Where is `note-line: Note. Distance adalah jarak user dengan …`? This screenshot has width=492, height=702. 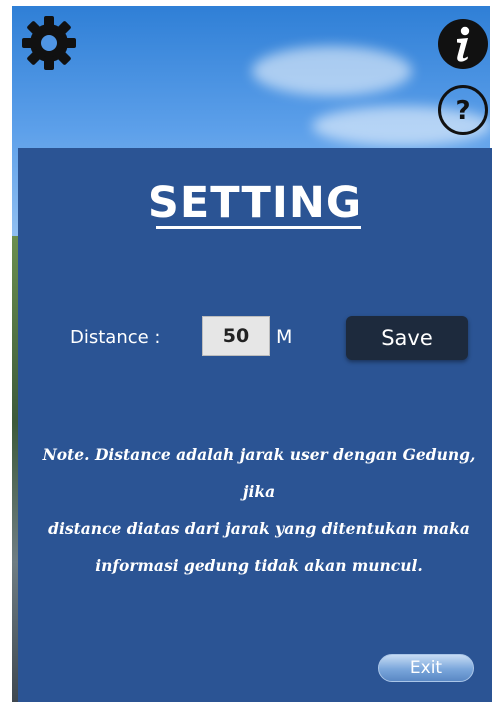 note-line: Note. Distance adalah jarak user dengan … is located at coordinates (259, 473).